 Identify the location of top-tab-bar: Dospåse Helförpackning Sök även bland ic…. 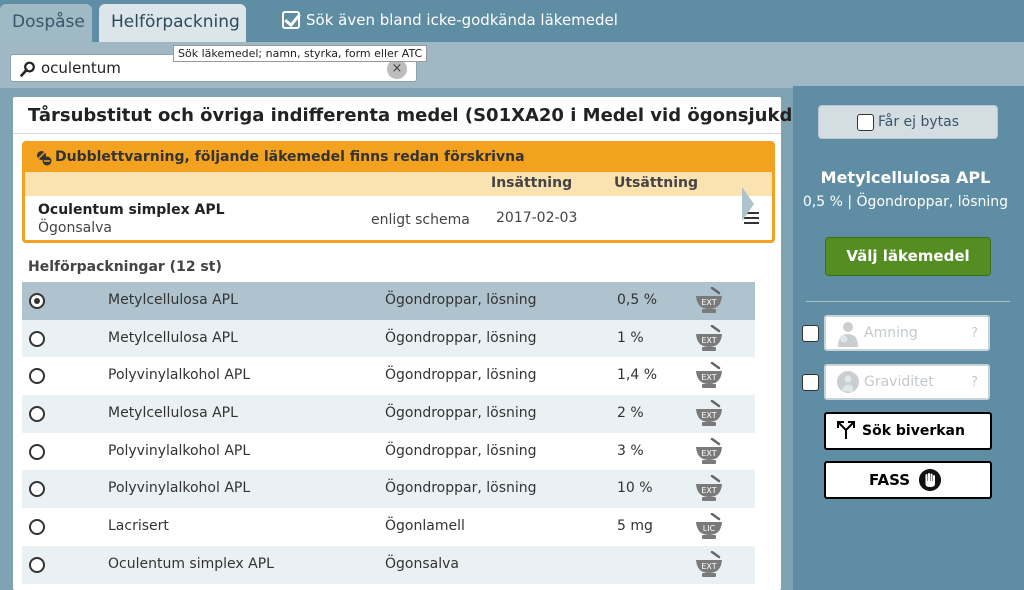
(512, 21).